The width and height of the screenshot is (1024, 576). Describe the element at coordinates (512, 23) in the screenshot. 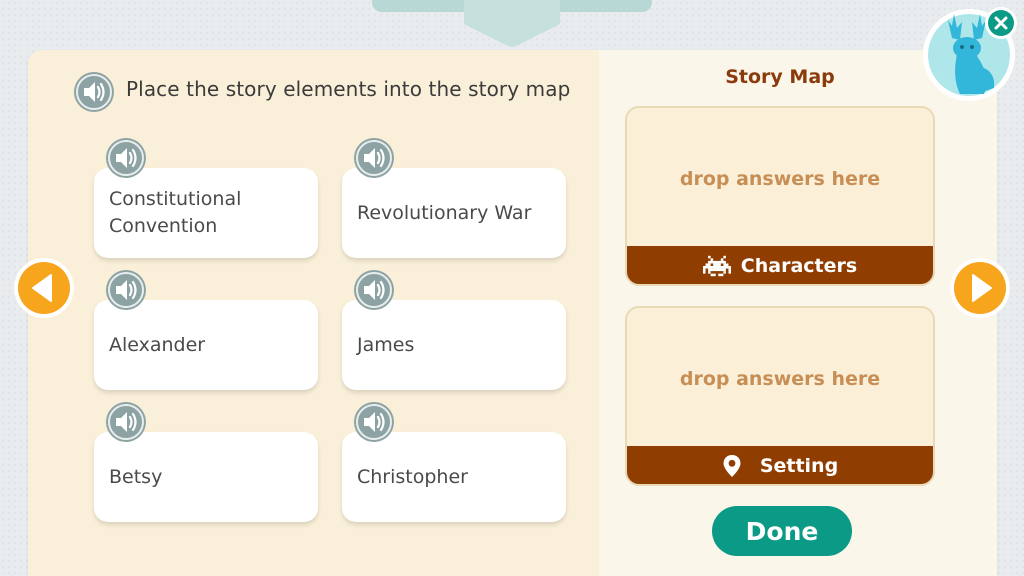

I see `down-arrow-decoration` at that location.